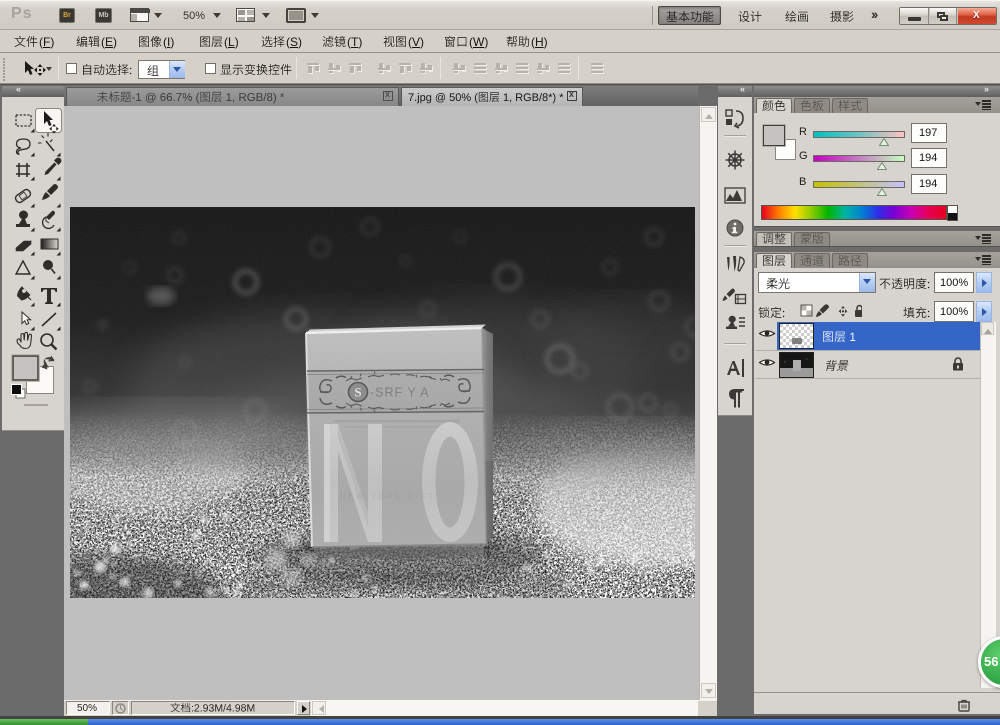 The image size is (1000, 725). Describe the element at coordinates (387, 496) in the screenshot. I see `svg-text: NEW YEAR GIFT` at that location.